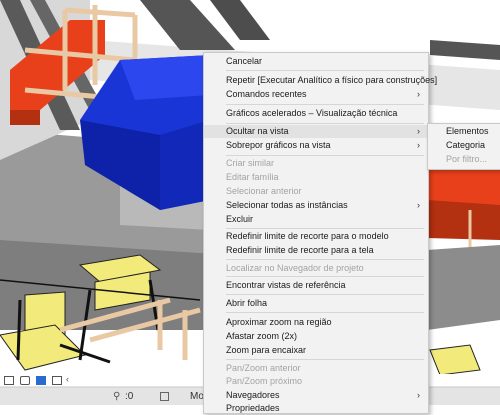 The width and height of the screenshot is (500, 415). What do you see at coordinates (316, 145) in the screenshot?
I see `menu-item-sobrepor-graficos: Sobrepor gráficos na vista ›` at bounding box center [316, 145].